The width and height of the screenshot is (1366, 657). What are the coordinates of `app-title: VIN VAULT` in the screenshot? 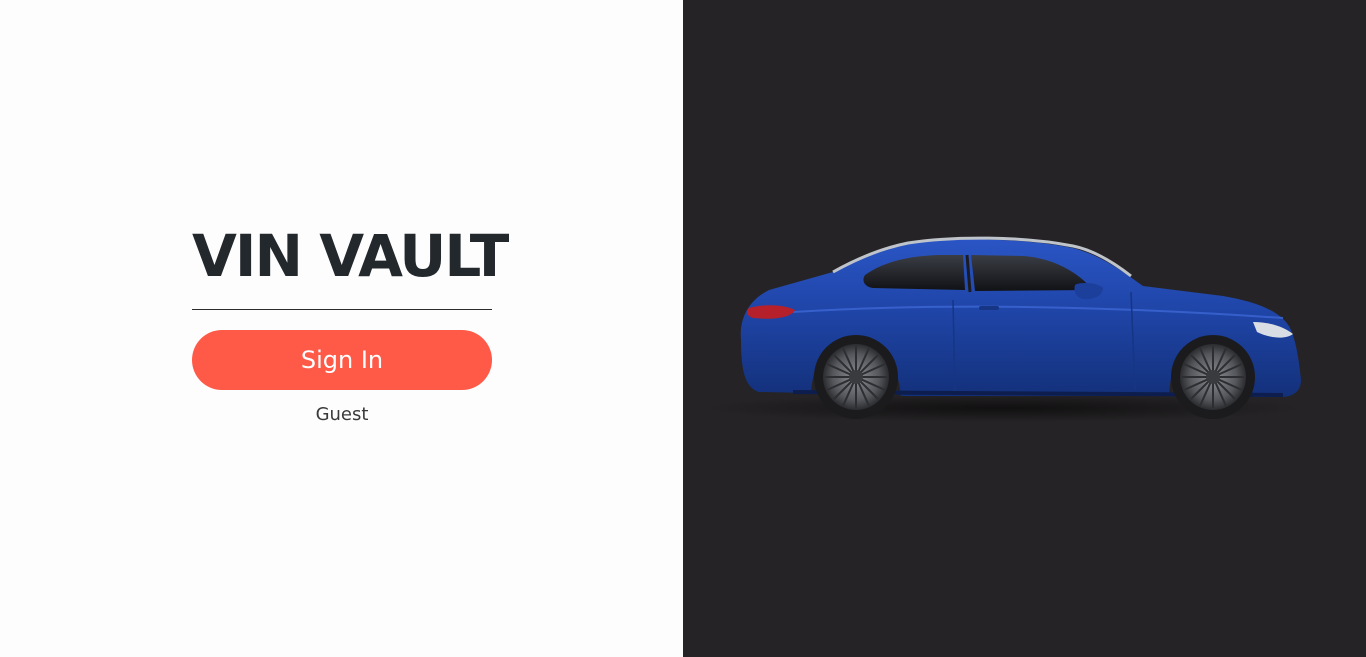 It's located at (350, 256).